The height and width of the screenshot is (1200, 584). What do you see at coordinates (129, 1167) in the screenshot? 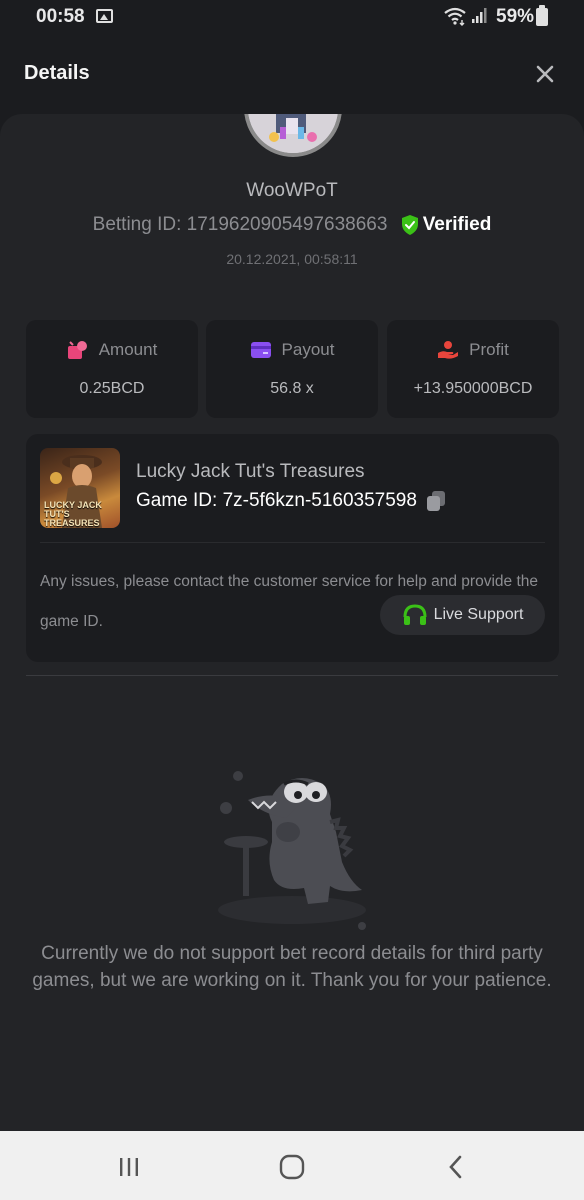
I see `recent-apps-icon` at bounding box center [129, 1167].